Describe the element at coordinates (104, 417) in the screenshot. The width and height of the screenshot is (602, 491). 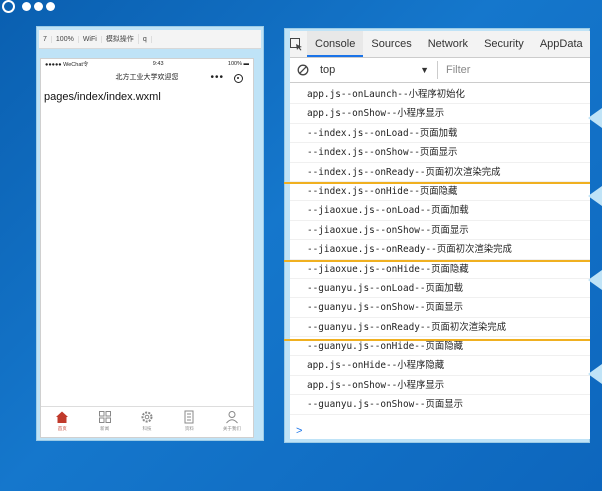
I see `grid-icon` at that location.